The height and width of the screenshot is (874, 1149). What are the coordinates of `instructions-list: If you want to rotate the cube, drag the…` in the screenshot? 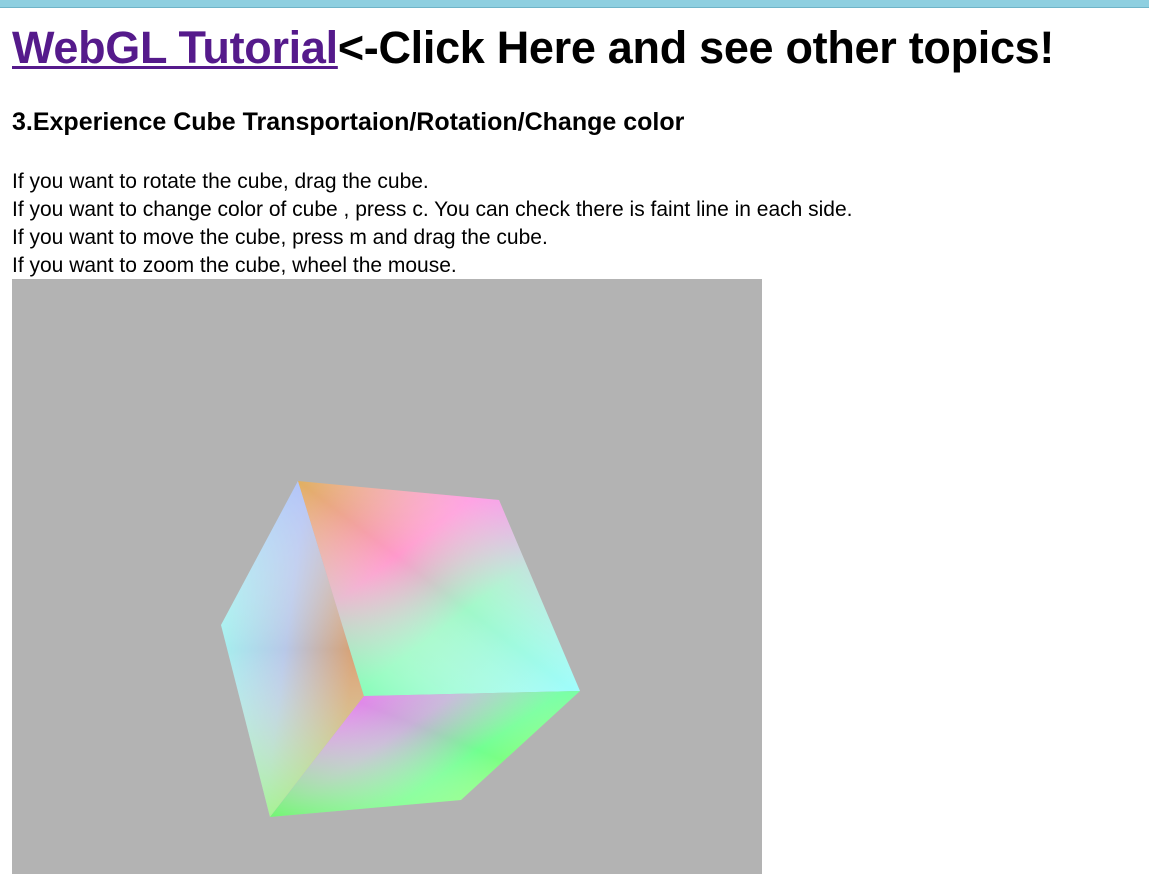 It's located at (432, 224).